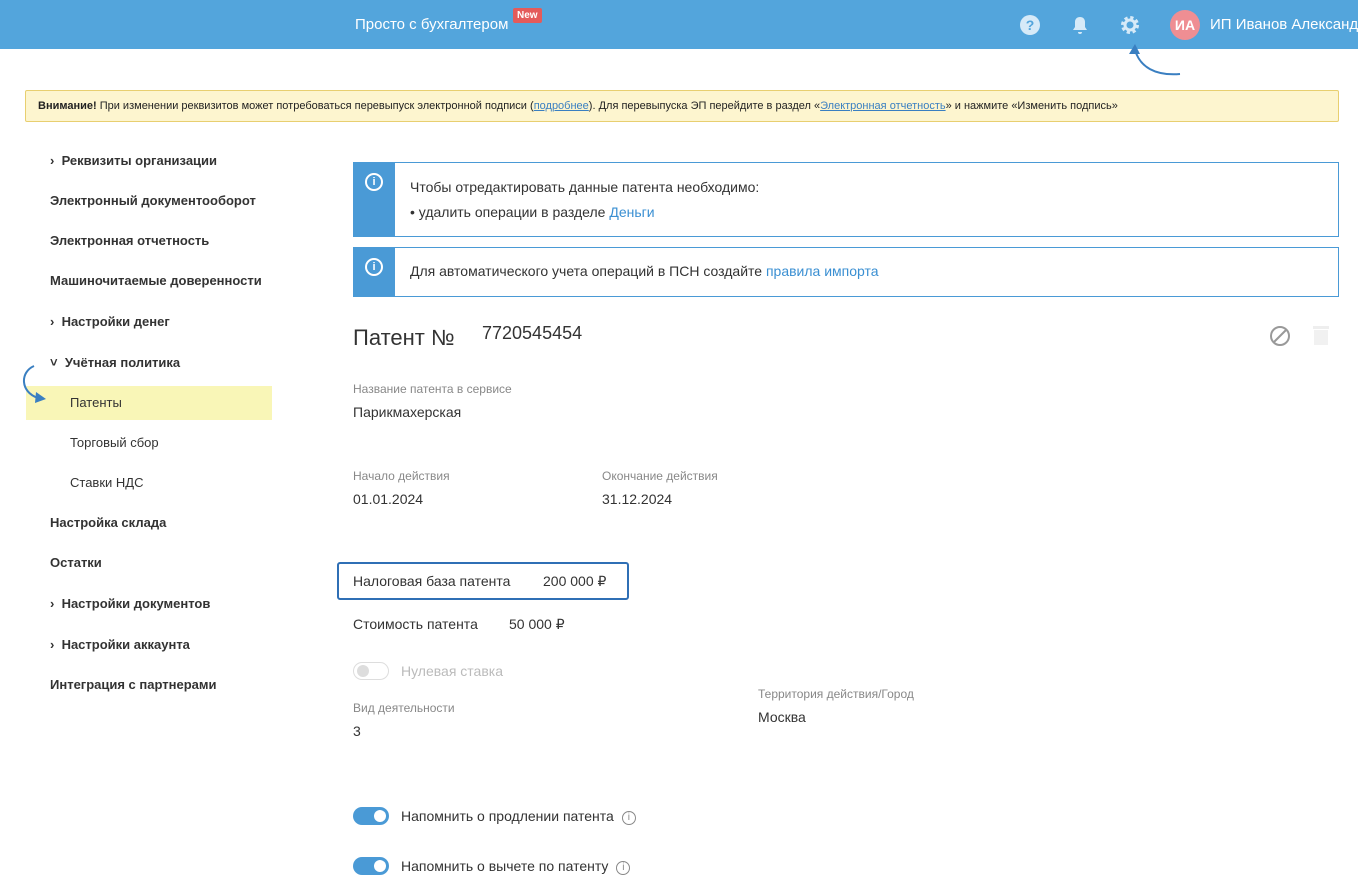 This screenshot has width=1358, height=889. Describe the element at coordinates (1321, 335) in the screenshot. I see `trash-icon` at that location.